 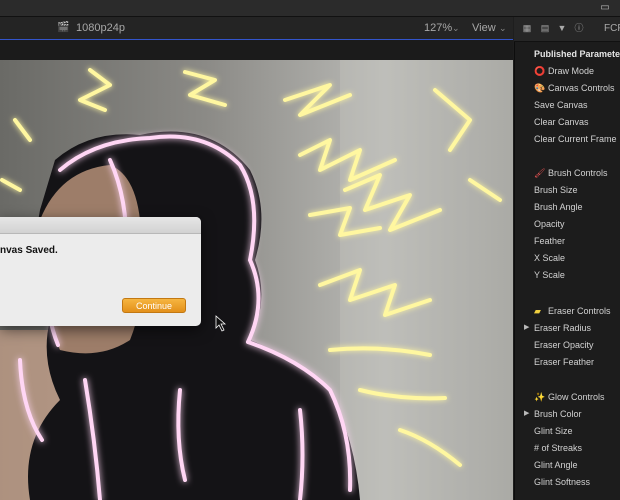 What do you see at coordinates (564, 362) in the screenshot?
I see `param-eraser-feather: Eraser Feather` at bounding box center [564, 362].